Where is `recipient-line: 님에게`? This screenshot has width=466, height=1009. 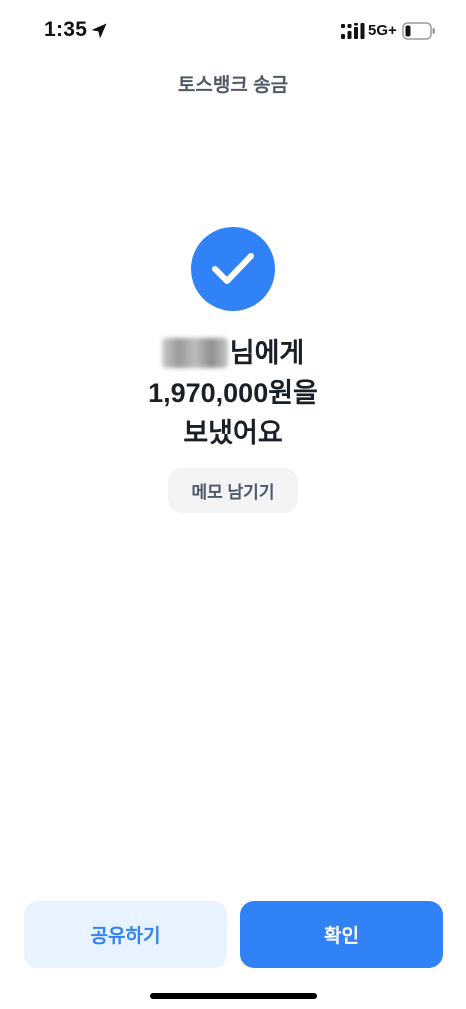
recipient-line: 님에게 is located at coordinates (233, 353).